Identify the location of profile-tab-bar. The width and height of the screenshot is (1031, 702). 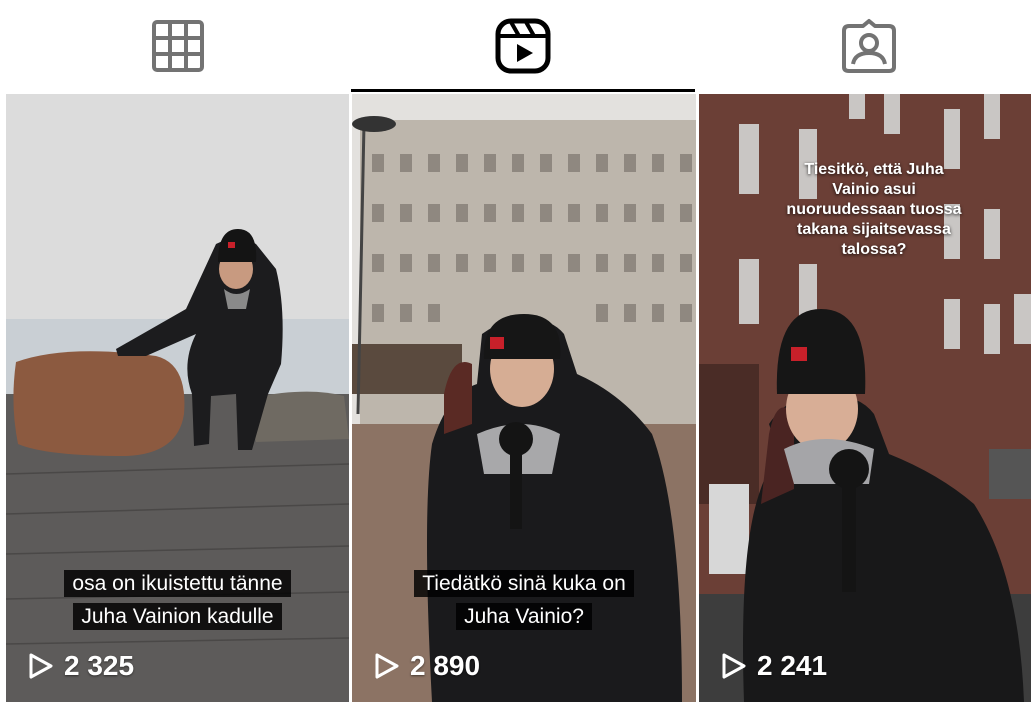
(515, 46).